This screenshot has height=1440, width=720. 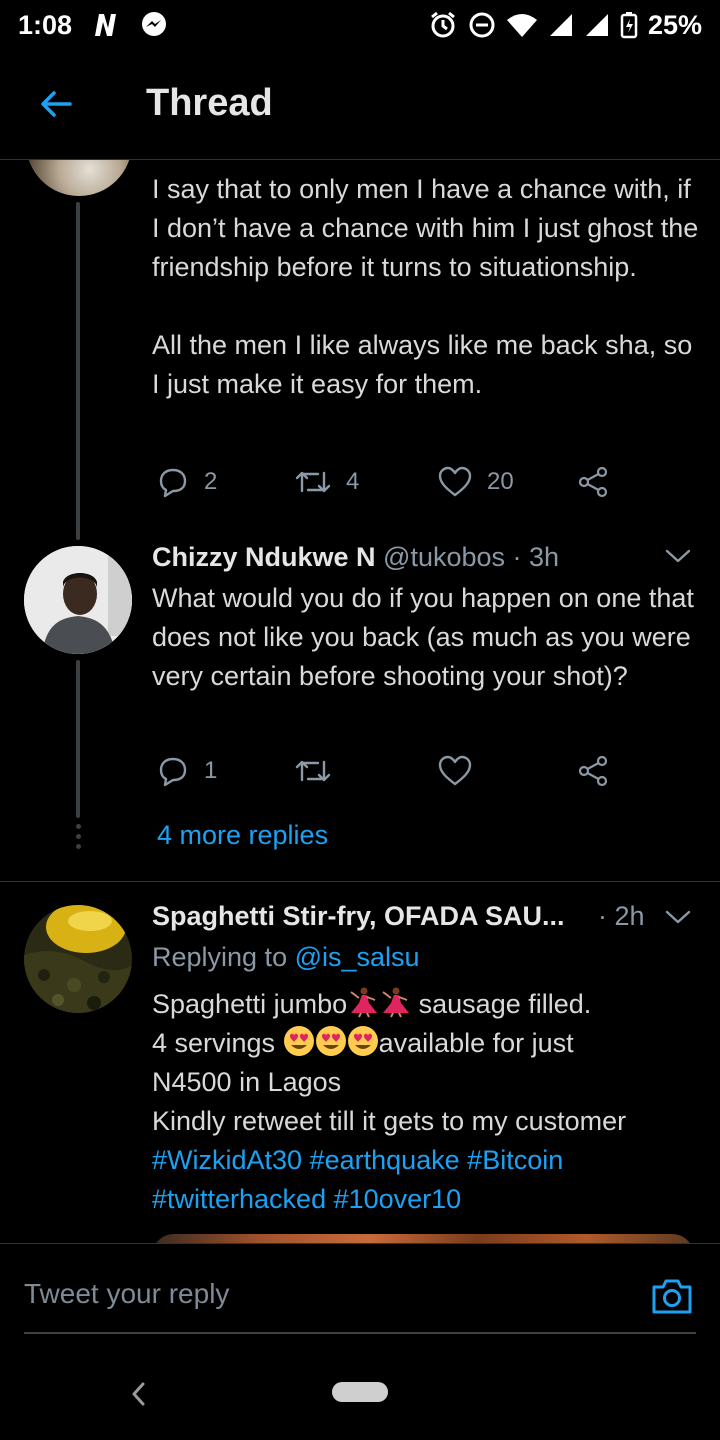 What do you see at coordinates (247, 1082) in the screenshot?
I see `tweet-line: N4500 in Lagos` at bounding box center [247, 1082].